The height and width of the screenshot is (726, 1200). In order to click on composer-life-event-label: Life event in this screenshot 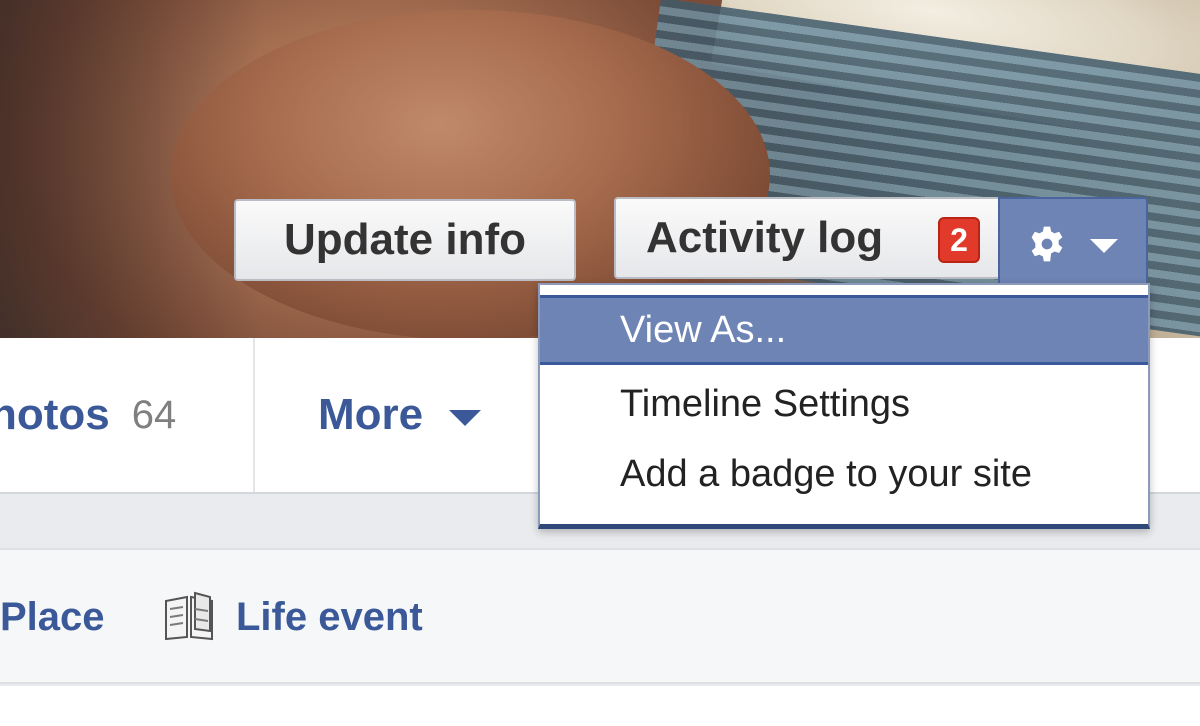, I will do `click(329, 616)`.